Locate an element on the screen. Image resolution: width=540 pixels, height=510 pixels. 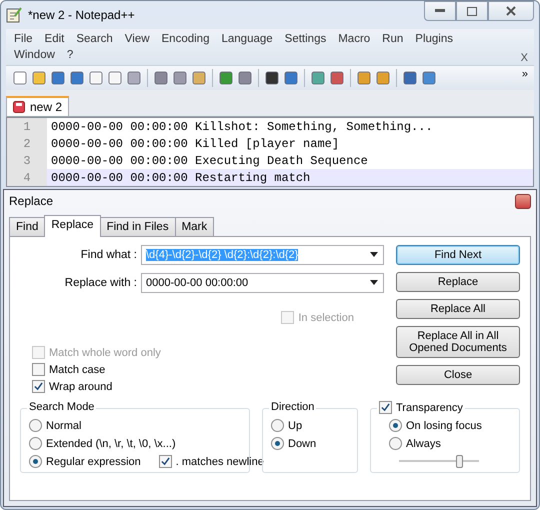
menu-item: File is located at coordinates (23, 39).